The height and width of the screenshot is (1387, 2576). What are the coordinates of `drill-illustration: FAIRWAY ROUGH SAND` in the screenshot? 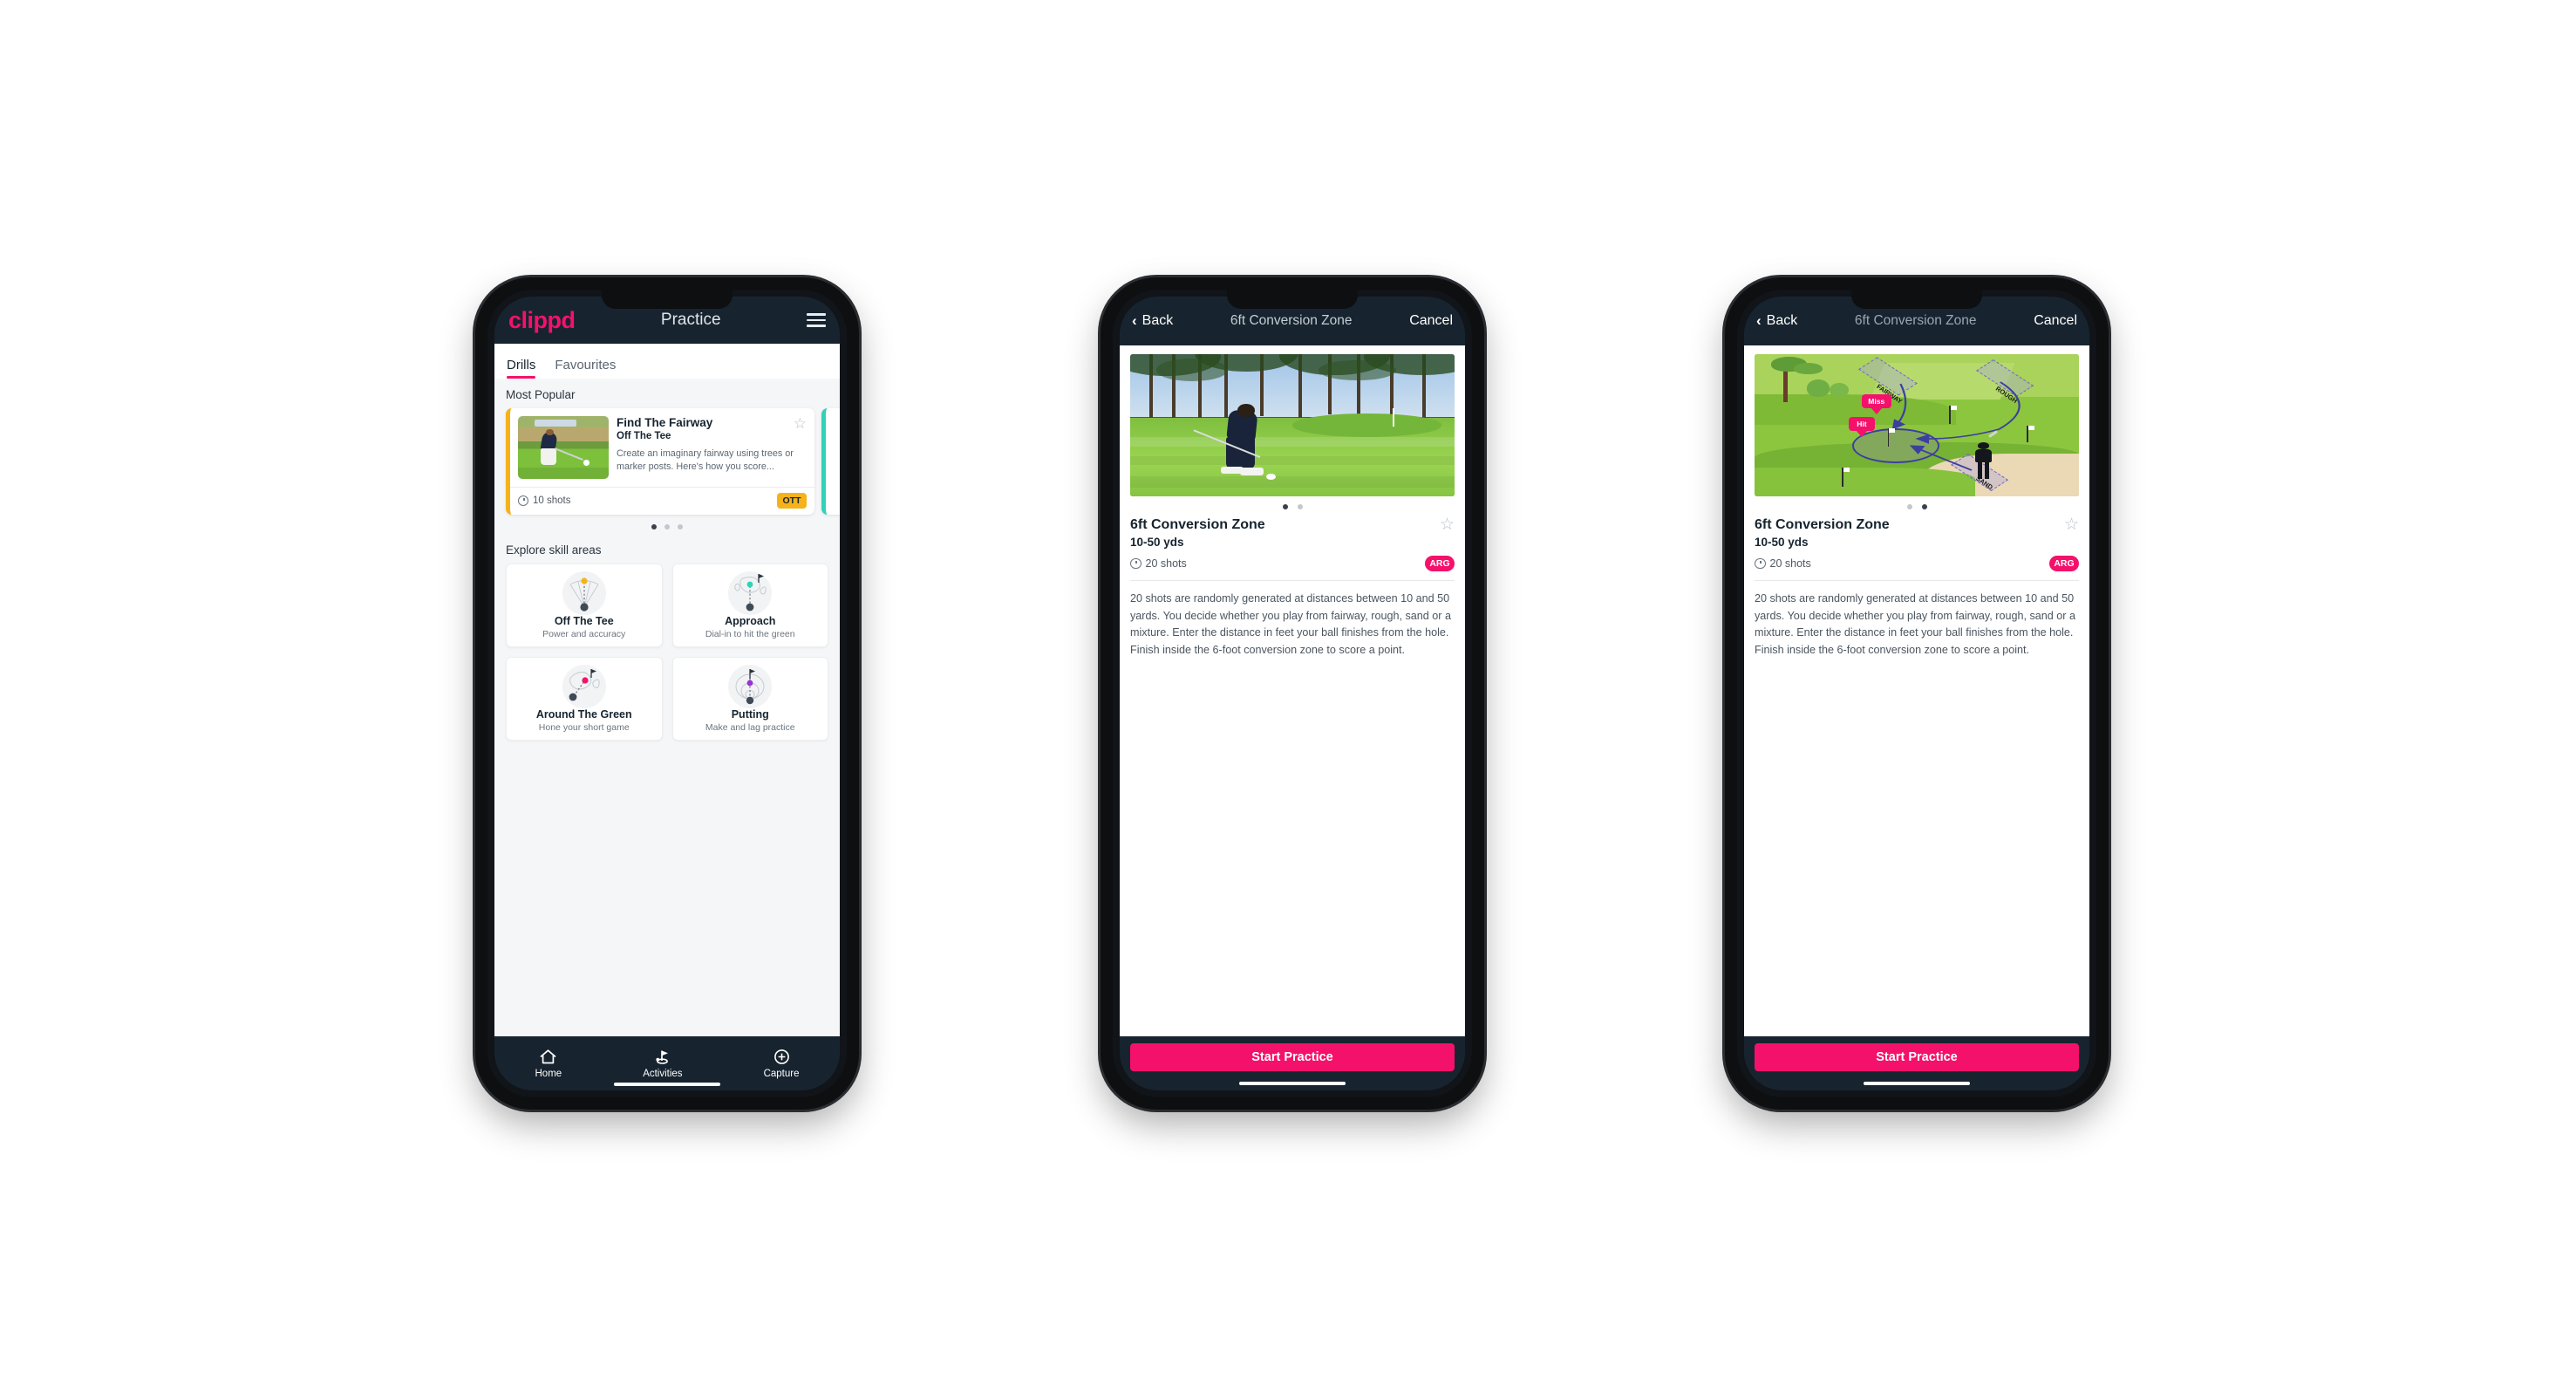 It's located at (1917, 425).